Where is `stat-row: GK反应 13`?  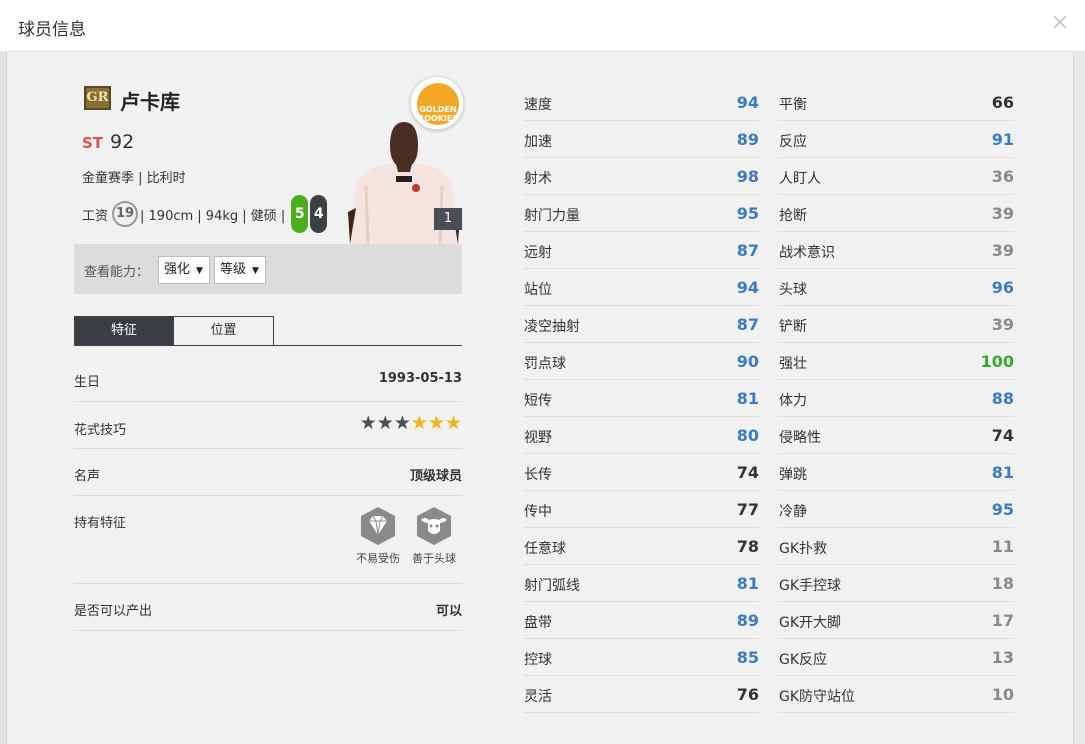 stat-row: GK反应 13 is located at coordinates (896, 657).